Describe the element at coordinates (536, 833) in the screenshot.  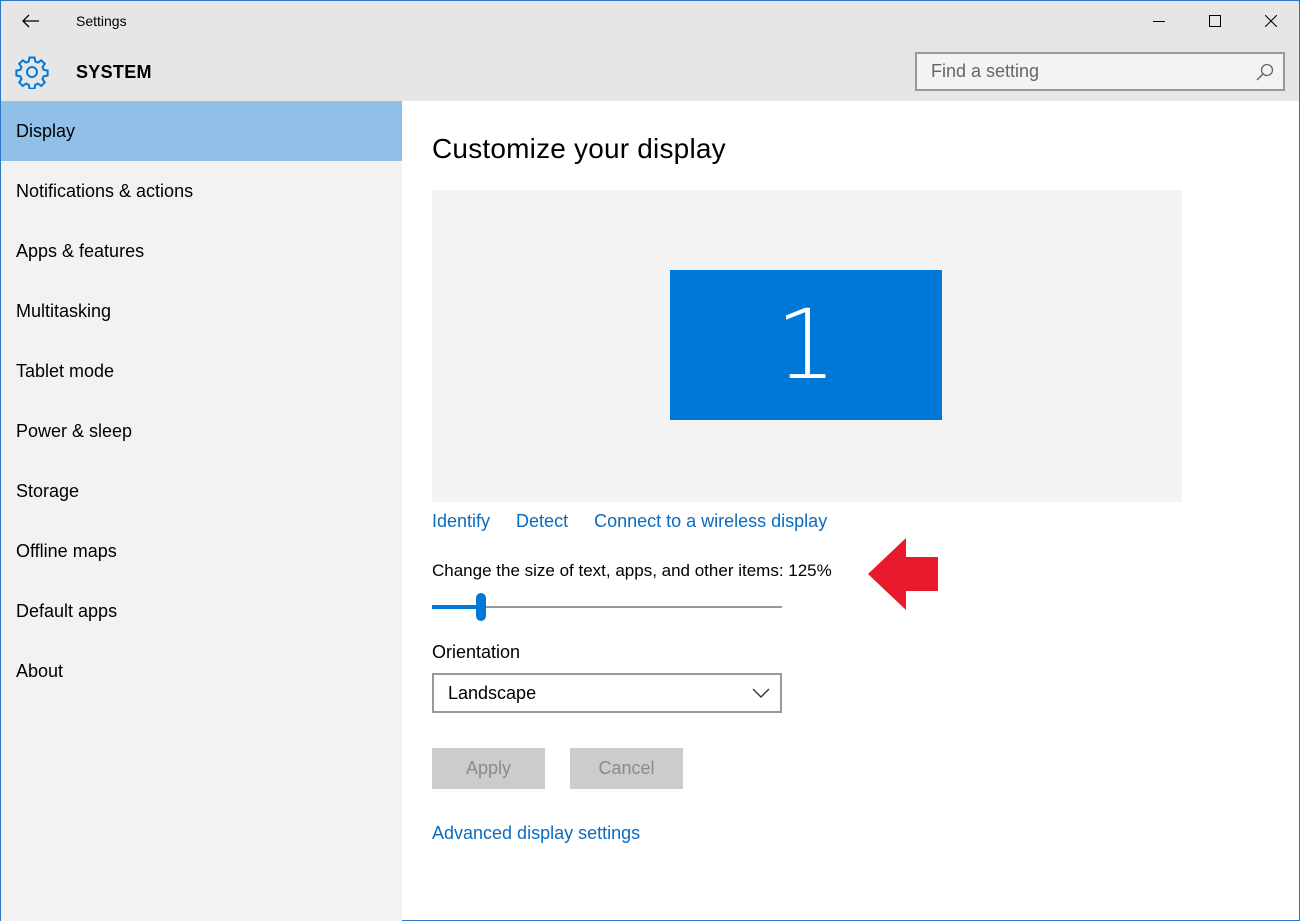
I see `advanced-display-settings-link: Advanced display settings` at that location.